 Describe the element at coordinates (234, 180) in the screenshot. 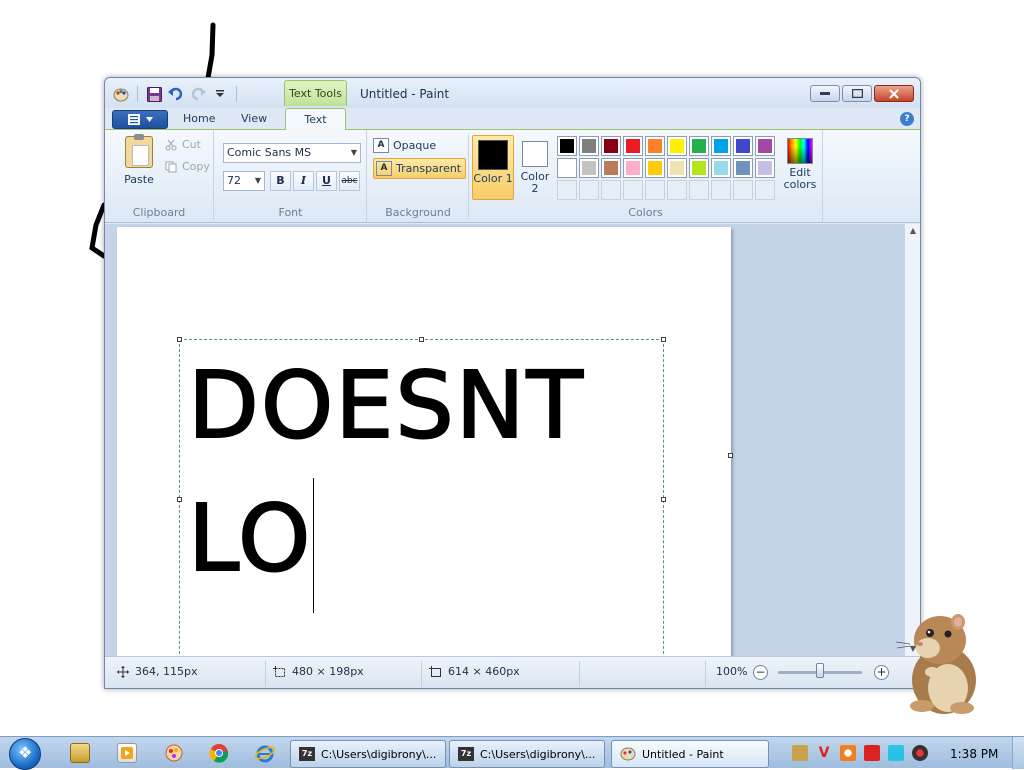

I see `font-size-value: 72` at that location.